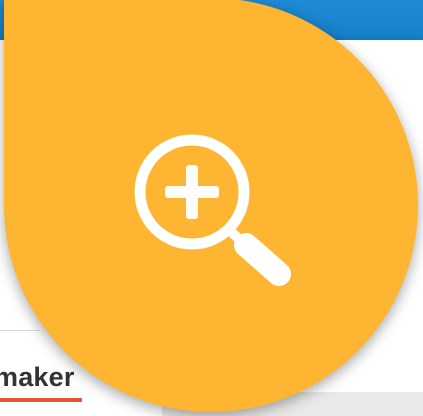 The height and width of the screenshot is (416, 423). I want to click on title-underline, so click(41, 400).